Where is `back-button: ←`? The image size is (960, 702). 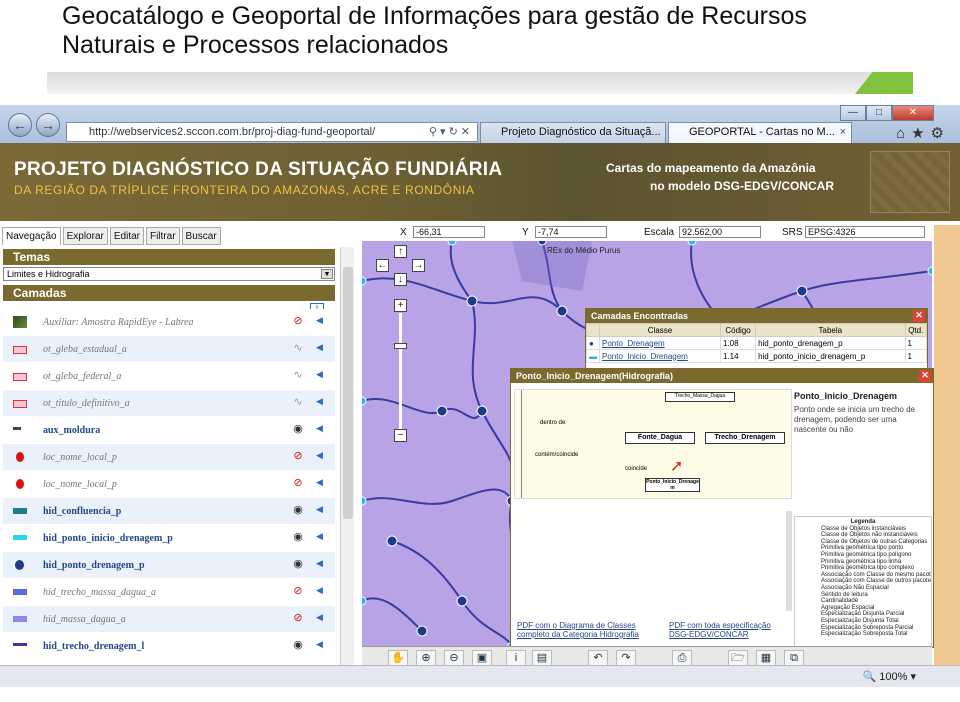 back-button: ← is located at coordinates (20, 125).